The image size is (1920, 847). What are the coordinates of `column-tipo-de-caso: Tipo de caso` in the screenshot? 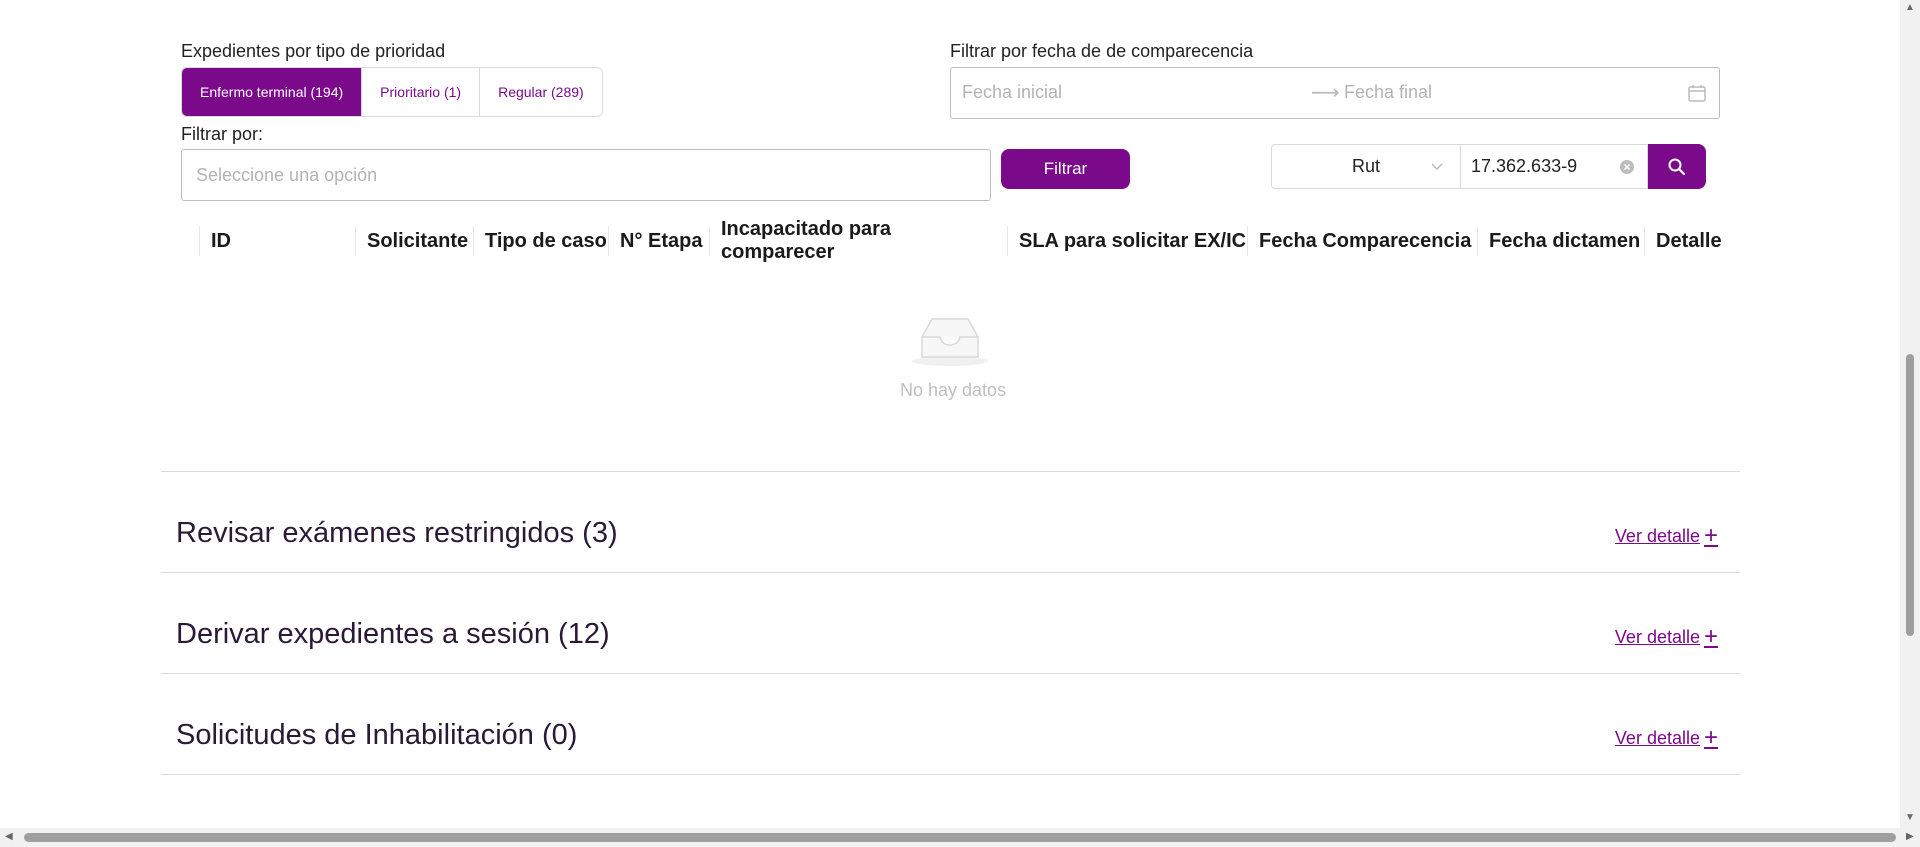 It's located at (540, 241).